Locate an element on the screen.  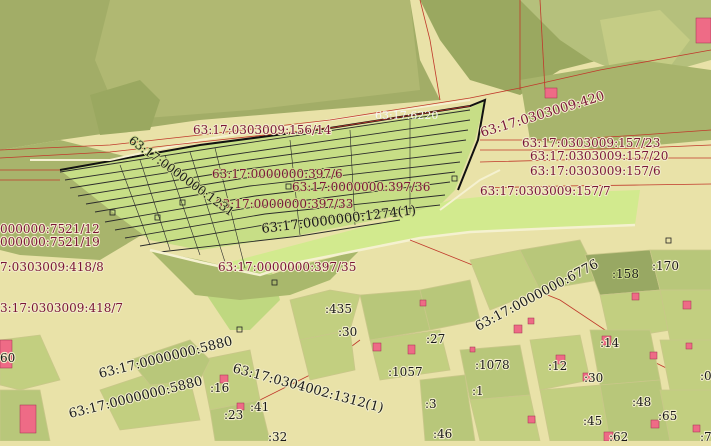
lot-label: :45 is located at coordinates (592, 421).